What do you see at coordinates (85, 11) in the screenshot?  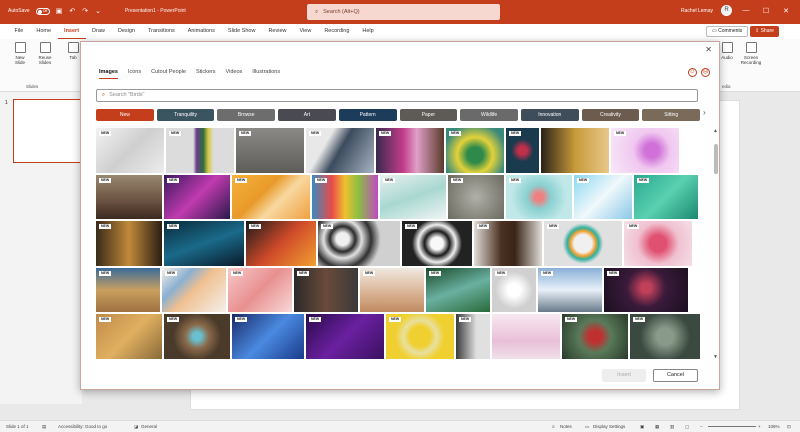 I see `redo-icon: ↷` at bounding box center [85, 11].